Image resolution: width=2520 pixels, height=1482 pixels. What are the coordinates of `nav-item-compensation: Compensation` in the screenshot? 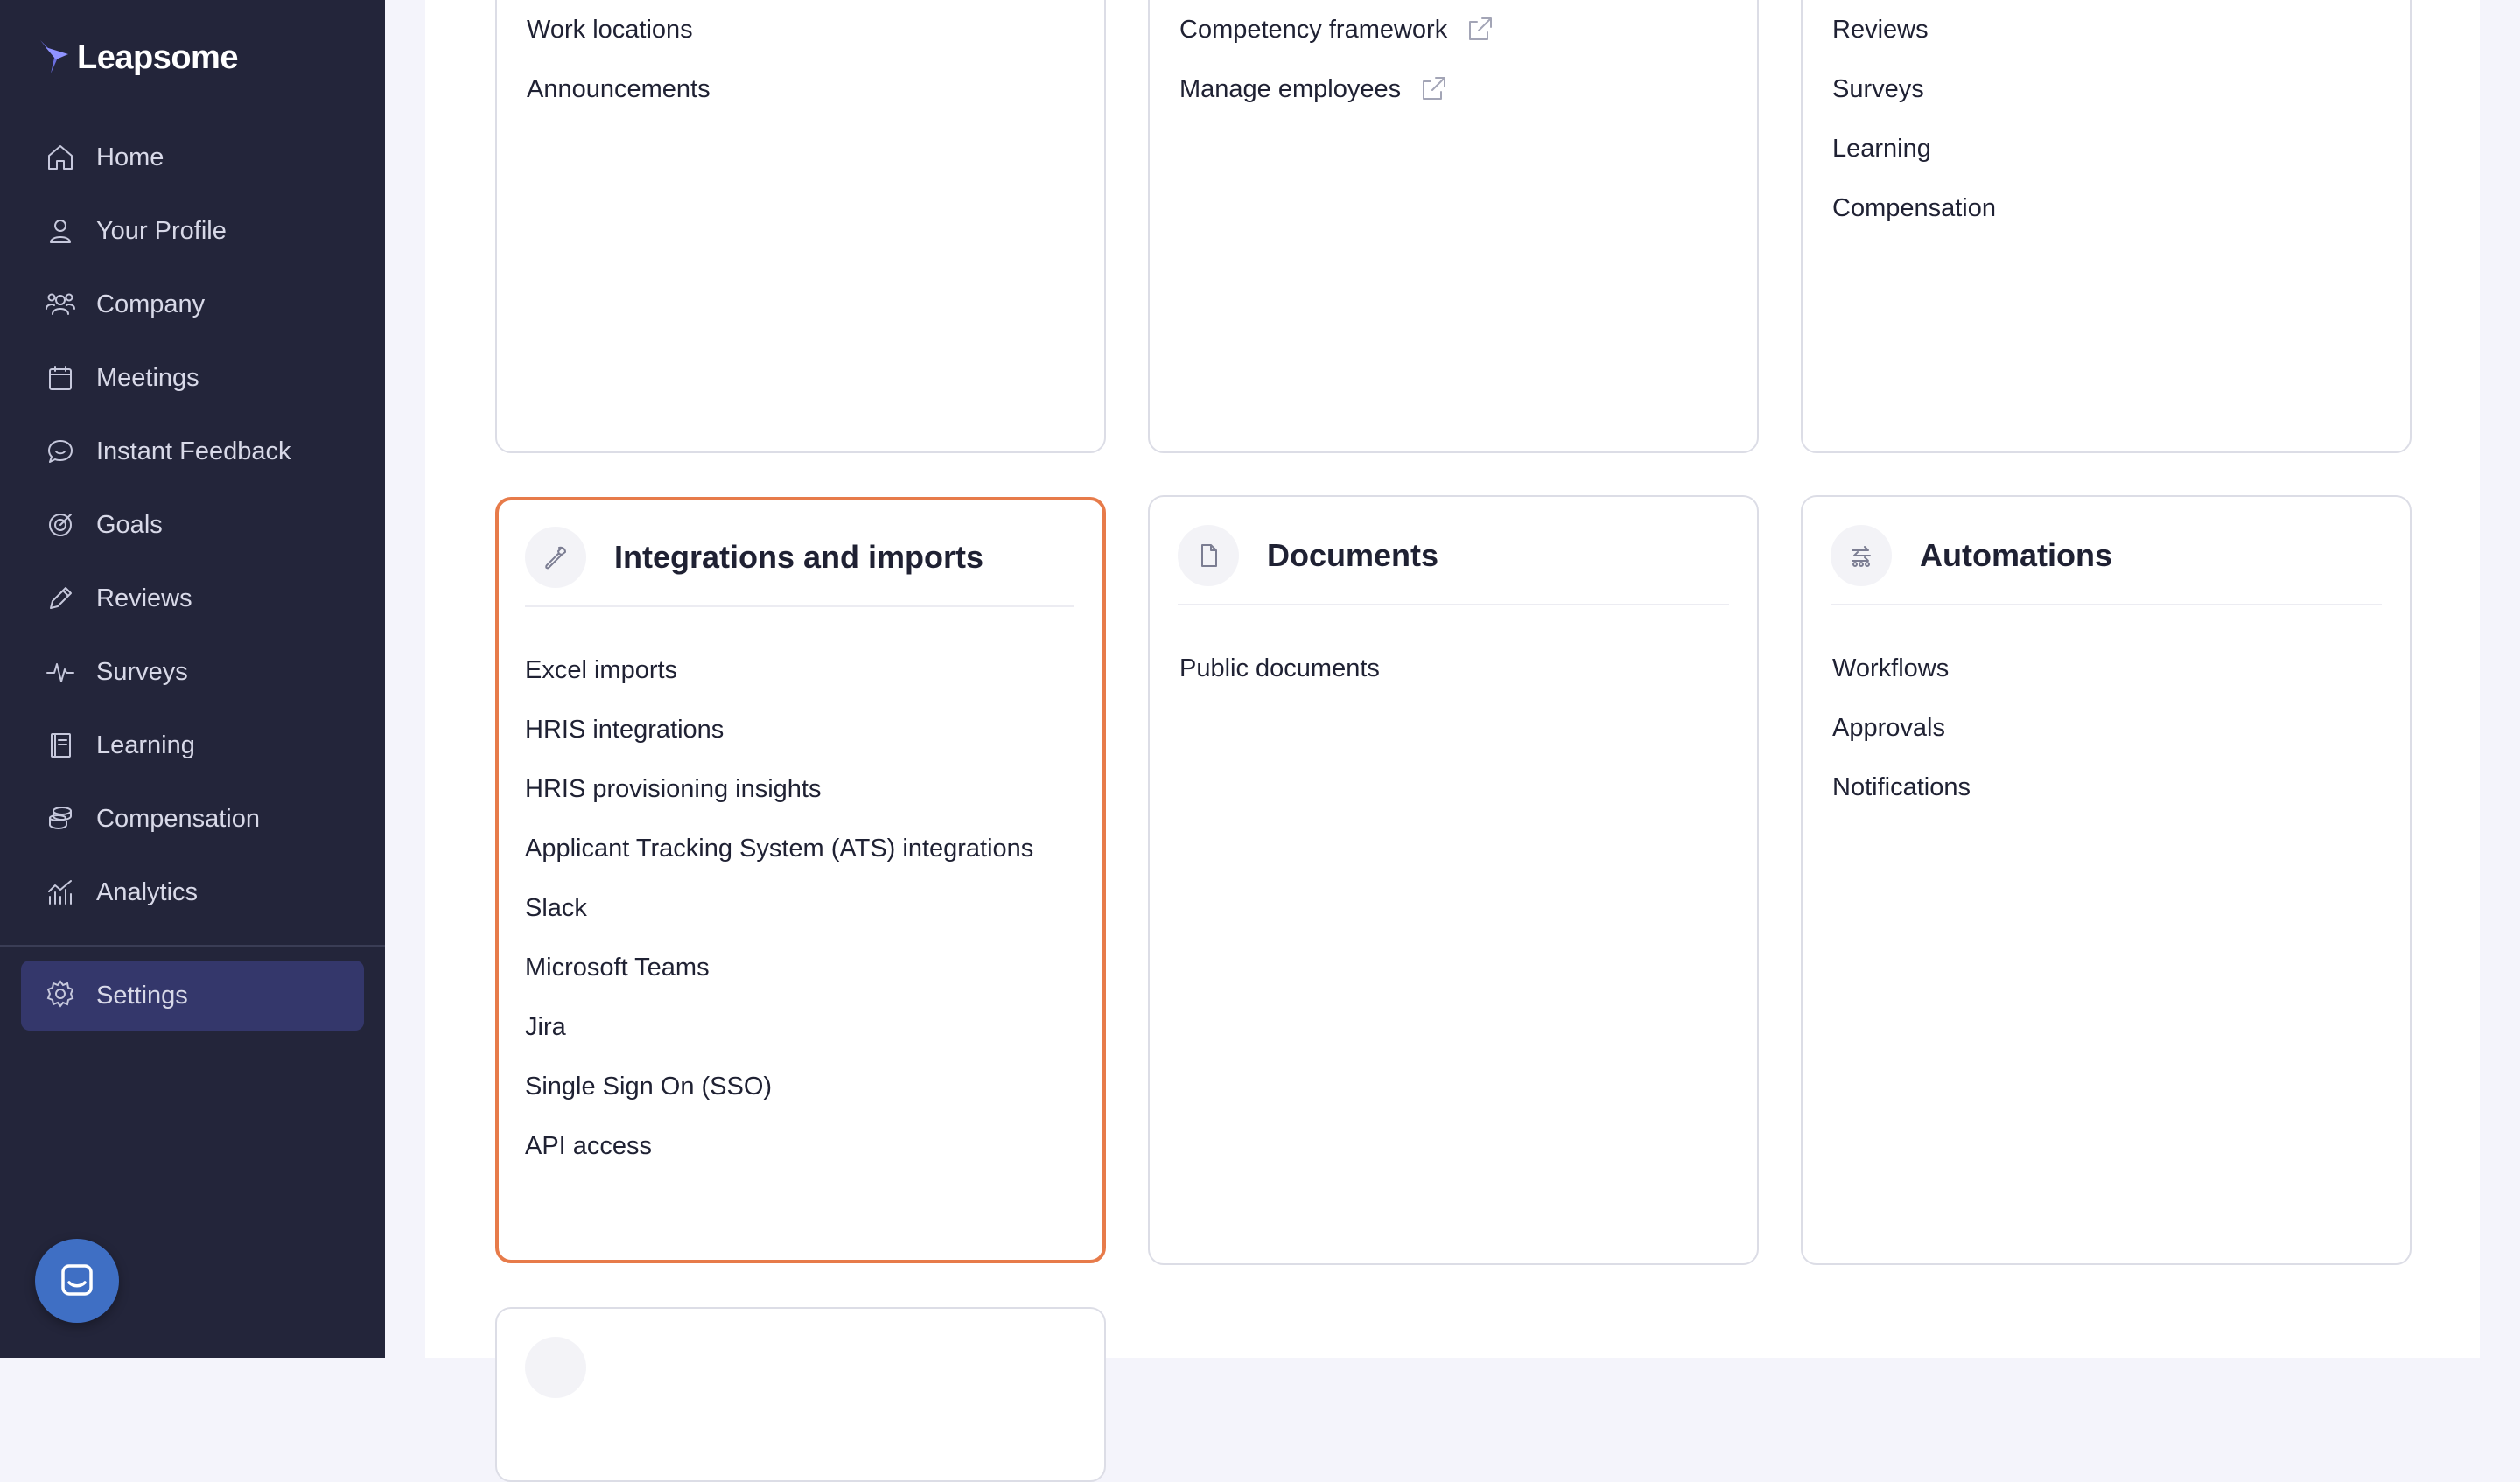 It's located at (192, 819).